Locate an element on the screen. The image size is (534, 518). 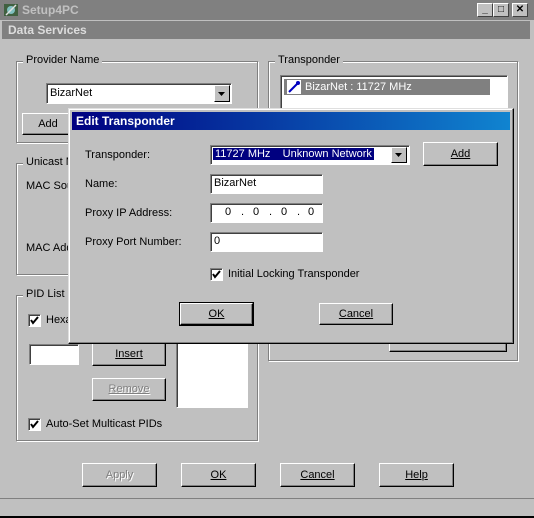
insert-button: Insert is located at coordinates (129, 354).